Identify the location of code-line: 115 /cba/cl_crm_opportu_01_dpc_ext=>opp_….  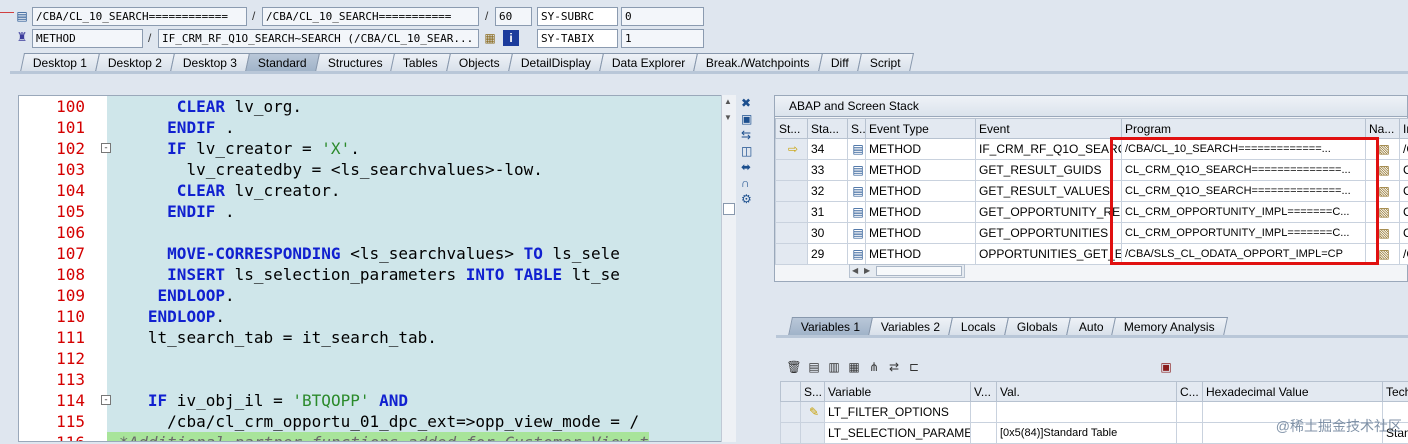
(377, 421).